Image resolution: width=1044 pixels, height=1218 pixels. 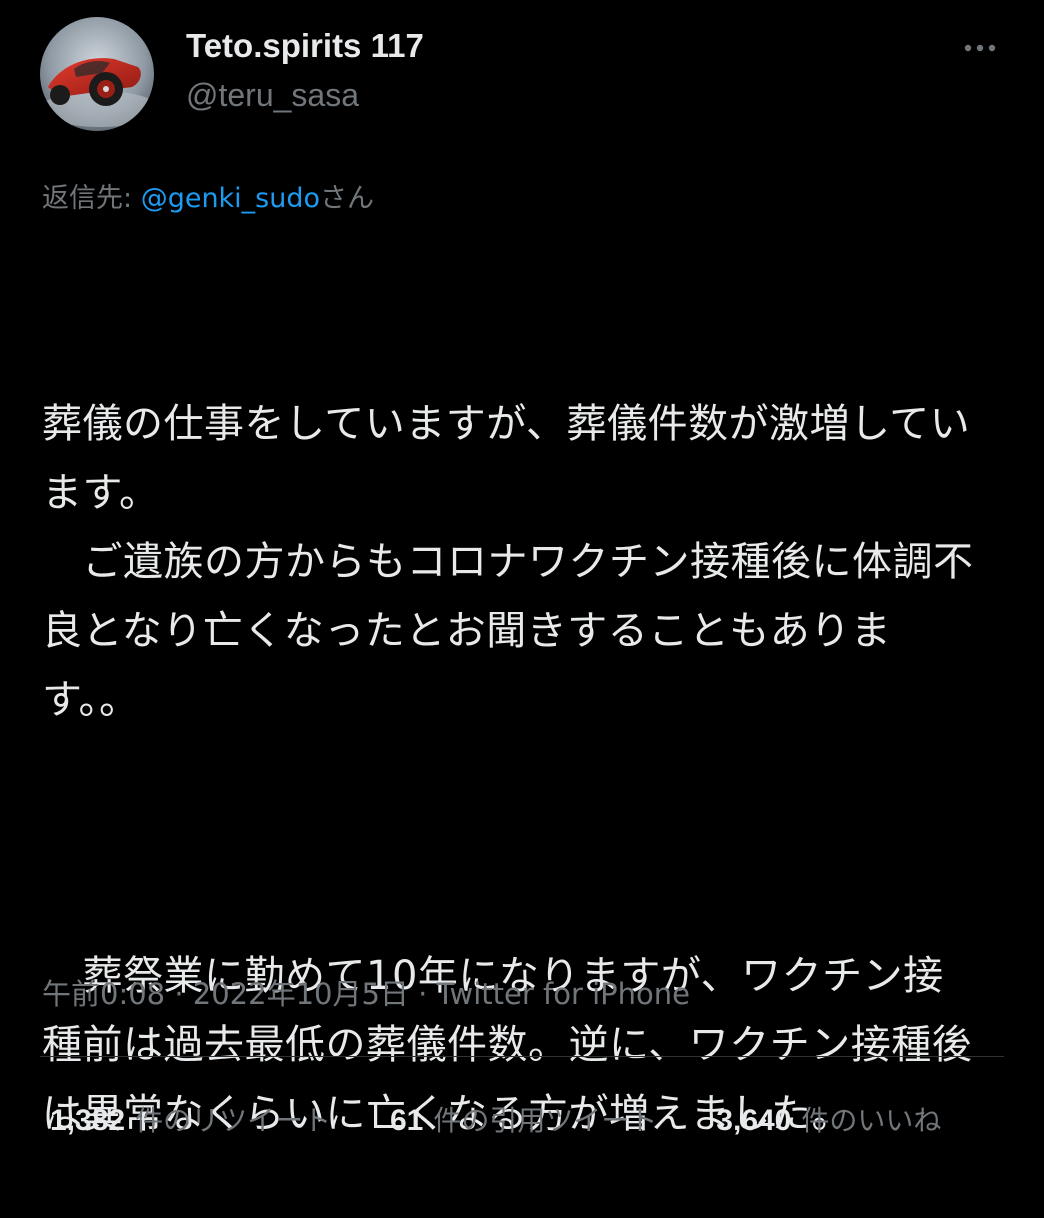 What do you see at coordinates (871, 1120) in the screenshot?
I see `likes-label: 件のいいね` at bounding box center [871, 1120].